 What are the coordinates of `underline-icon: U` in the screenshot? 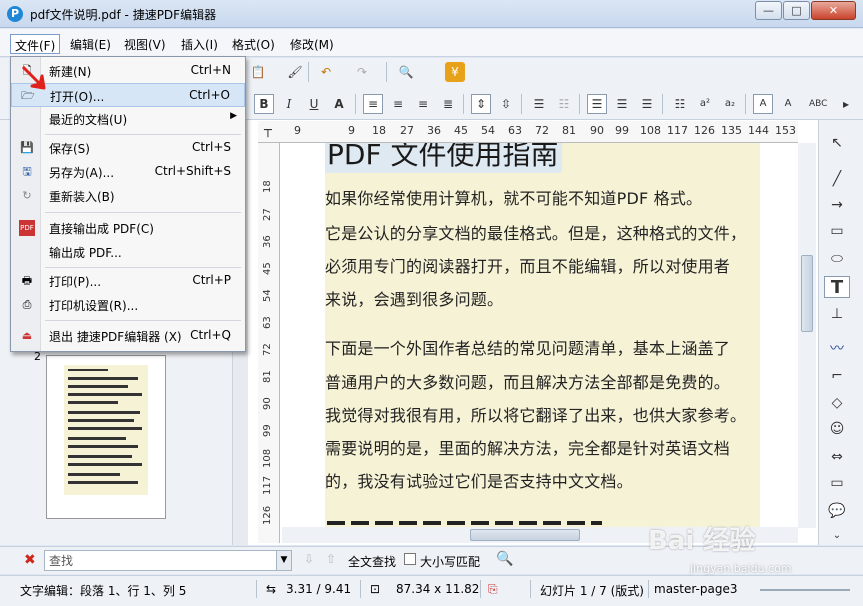 It's located at (314, 104).